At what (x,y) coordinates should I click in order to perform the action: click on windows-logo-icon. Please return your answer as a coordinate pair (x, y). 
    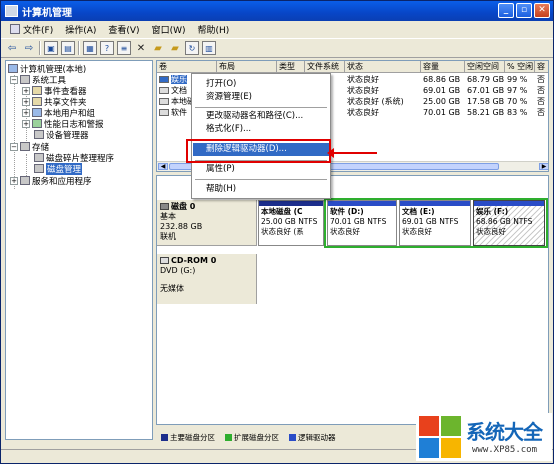
    Looking at the image, I should click on (440, 437).